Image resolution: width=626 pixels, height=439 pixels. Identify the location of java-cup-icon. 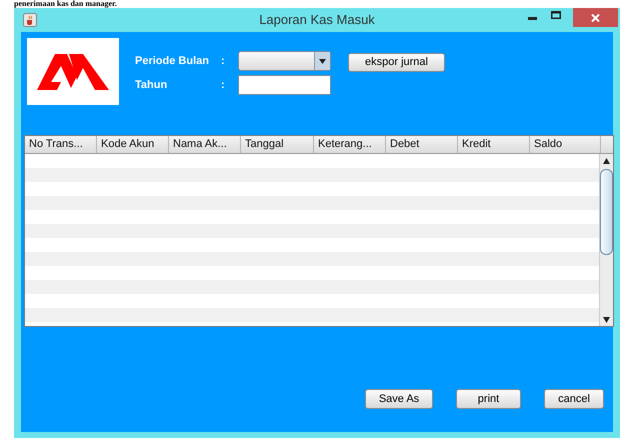
(30, 20).